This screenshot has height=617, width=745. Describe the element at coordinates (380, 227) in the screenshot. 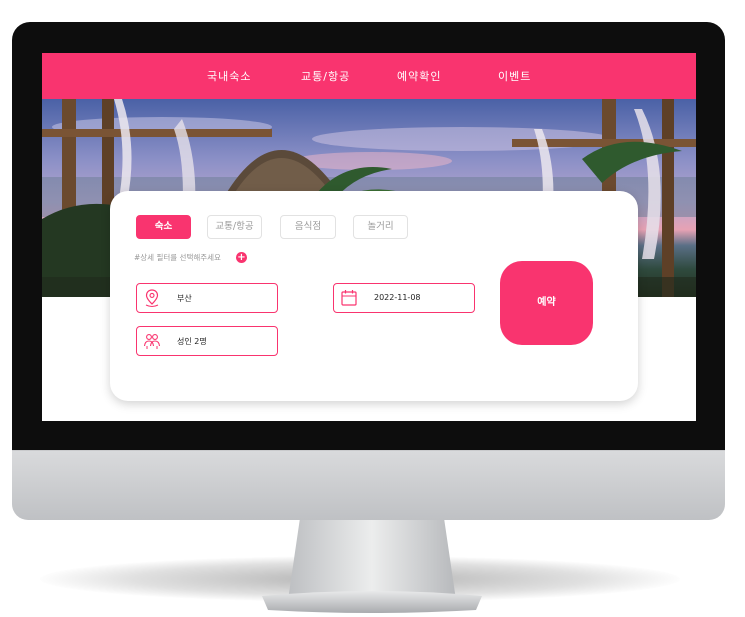

I see `tab-activities: 놀거리` at that location.